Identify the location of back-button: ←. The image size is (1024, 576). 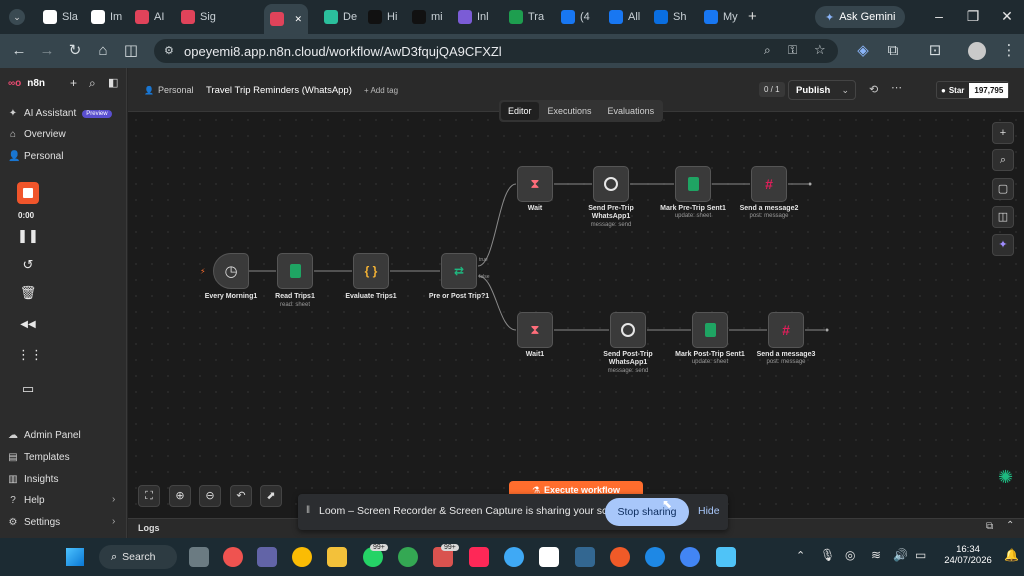
(19, 51).